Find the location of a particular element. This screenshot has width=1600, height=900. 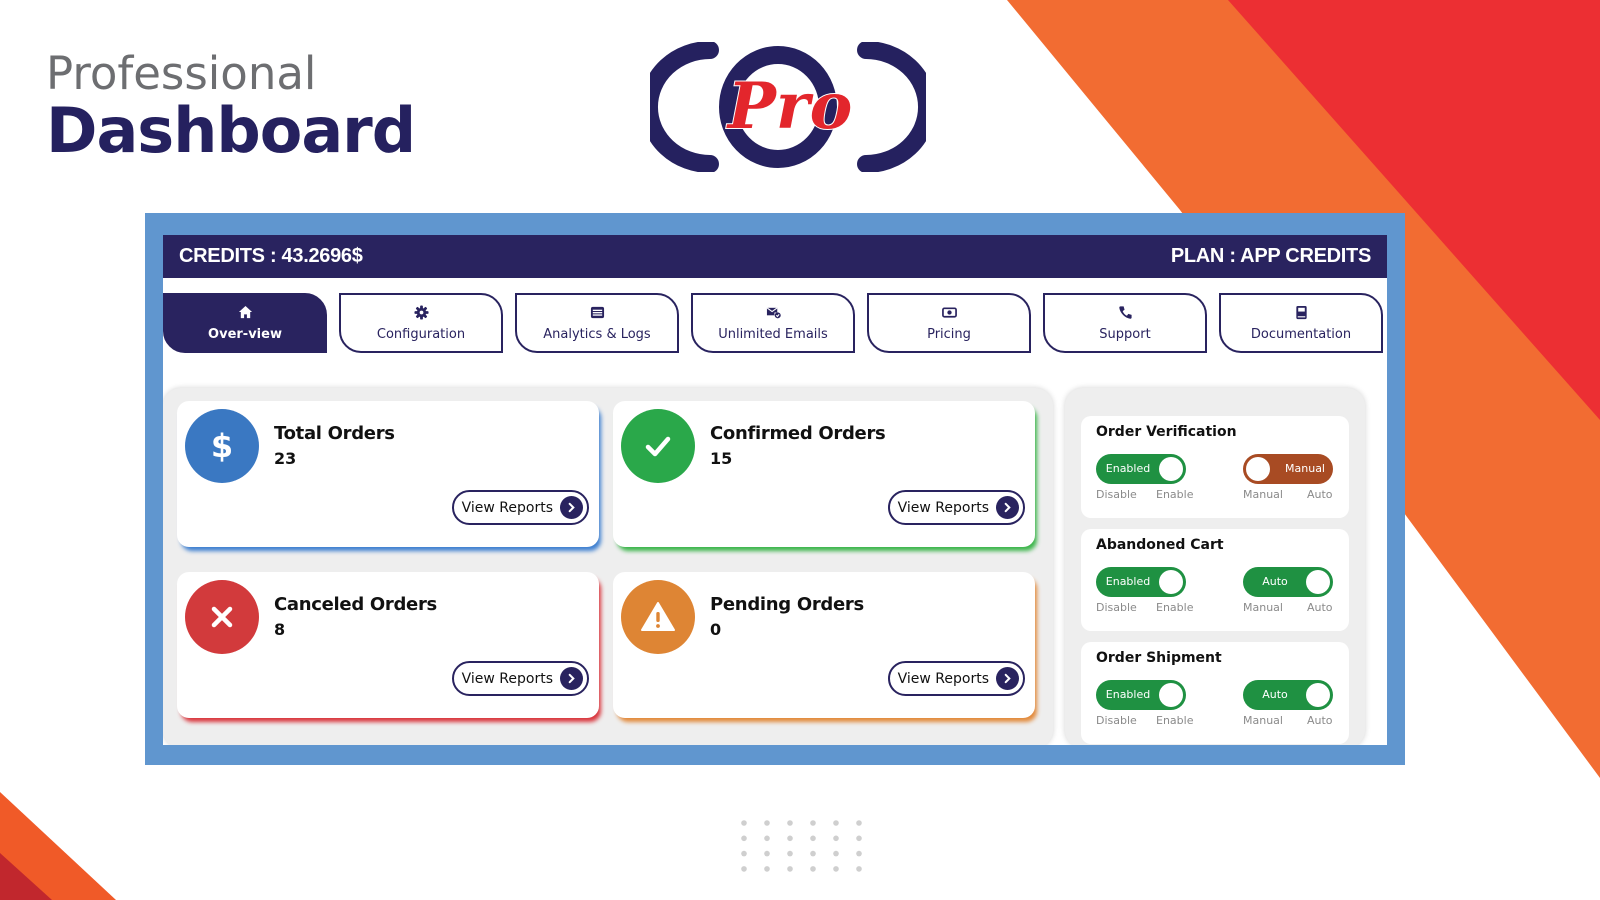

stat-card-total-orders: $ Total Orders 23 View Reports is located at coordinates (388, 474).